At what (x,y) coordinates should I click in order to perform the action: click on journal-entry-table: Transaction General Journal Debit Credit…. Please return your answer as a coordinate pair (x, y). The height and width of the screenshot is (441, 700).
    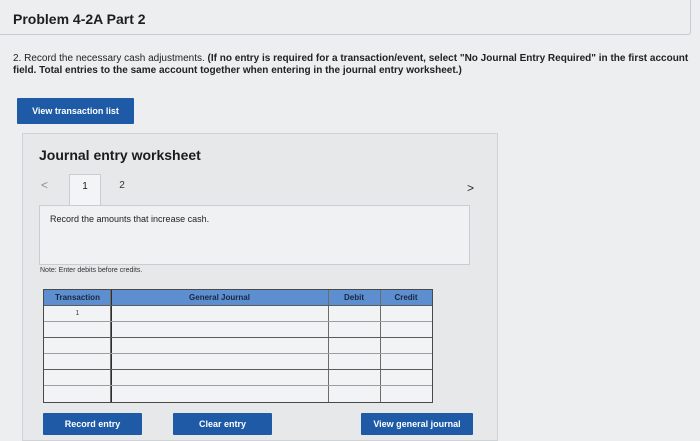
    Looking at the image, I should click on (238, 346).